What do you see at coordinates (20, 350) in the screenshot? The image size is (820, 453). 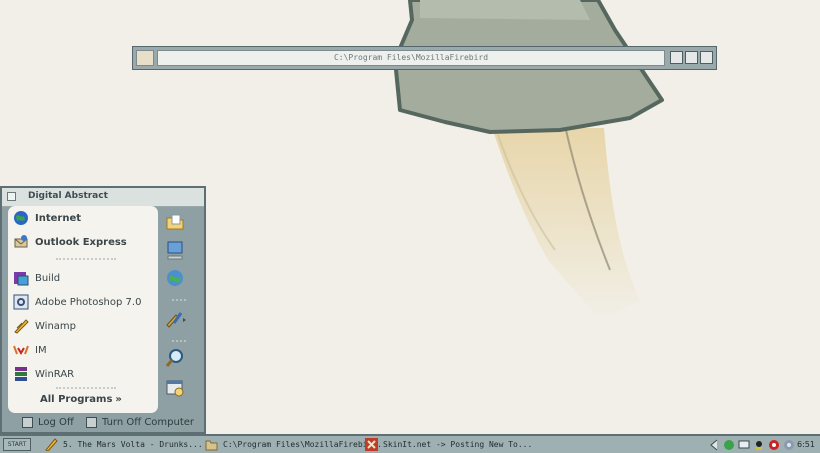 I see `im-icon` at bounding box center [20, 350].